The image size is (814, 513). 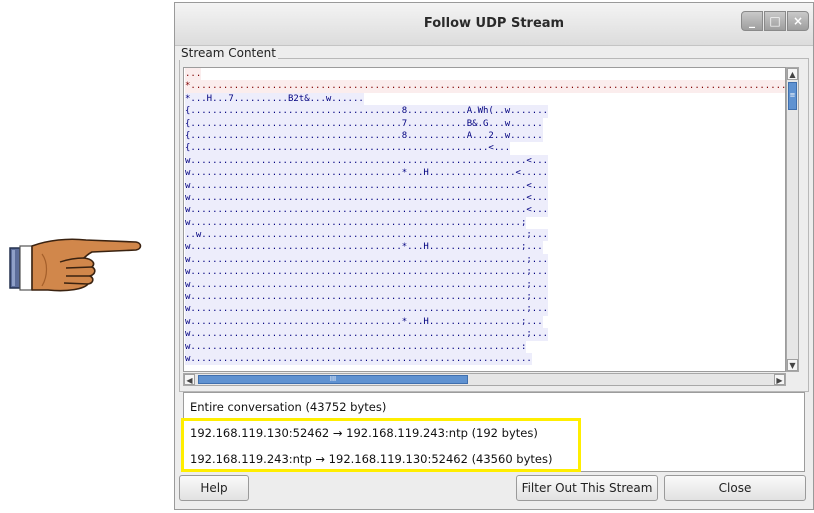 What do you see at coordinates (484, 379) in the screenshot?
I see `horizontal-scrollbar: ◀ III ▶` at bounding box center [484, 379].